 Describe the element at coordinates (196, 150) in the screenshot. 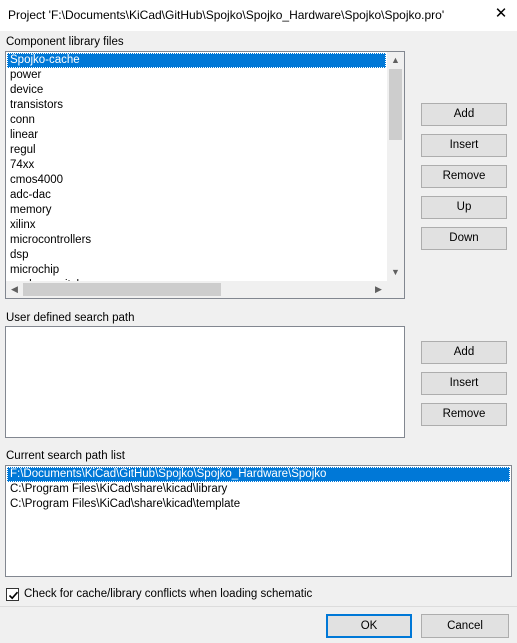

I see `library-list-item: regul` at that location.